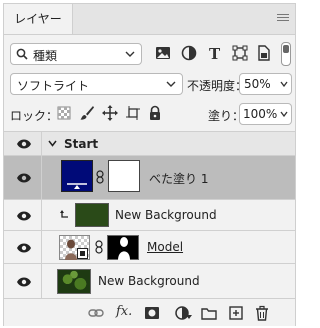 Image resolution: width=320 pixels, height=328 pixels. What do you see at coordinates (149, 144) in the screenshot?
I see `layer-row-group: Start` at bounding box center [149, 144].